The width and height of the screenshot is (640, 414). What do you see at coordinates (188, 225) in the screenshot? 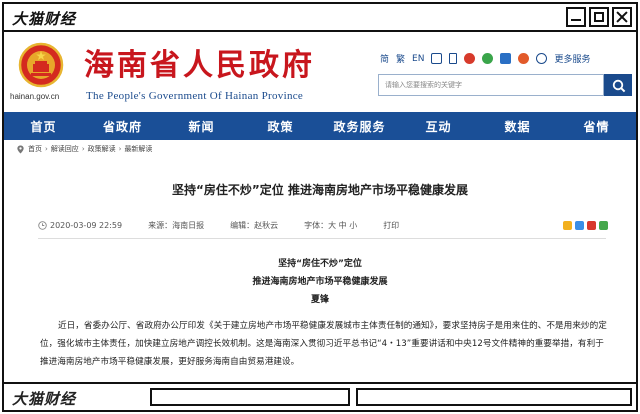
I see `source-value: 海南日报` at bounding box center [188, 225].